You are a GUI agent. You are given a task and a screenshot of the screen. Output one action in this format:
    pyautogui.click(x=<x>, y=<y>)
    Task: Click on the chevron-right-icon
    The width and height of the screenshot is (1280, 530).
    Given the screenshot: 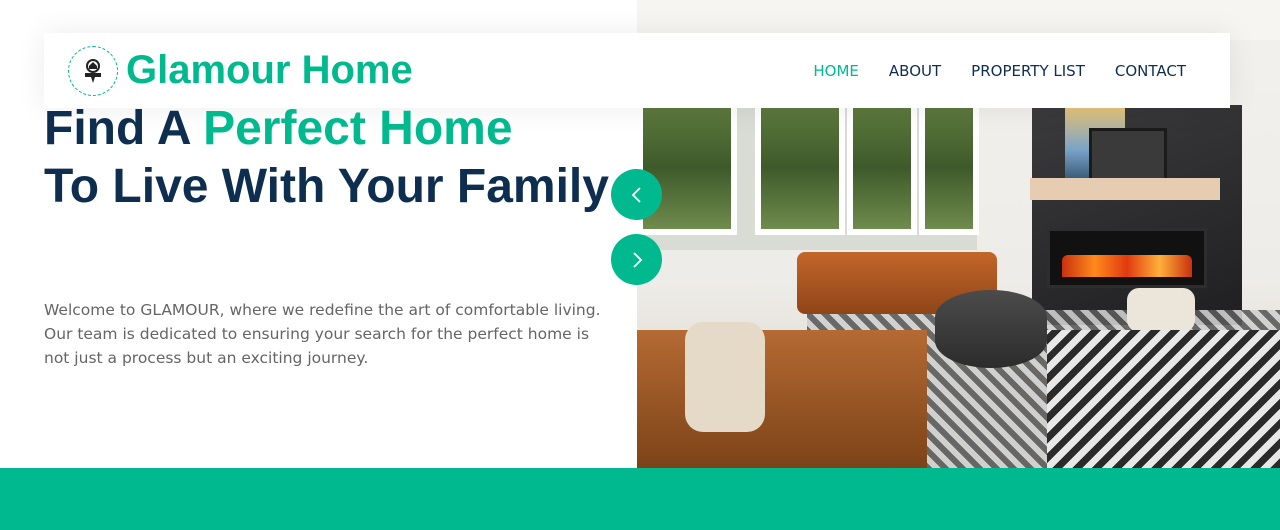 What is the action you would take?
    pyautogui.click(x=637, y=259)
    